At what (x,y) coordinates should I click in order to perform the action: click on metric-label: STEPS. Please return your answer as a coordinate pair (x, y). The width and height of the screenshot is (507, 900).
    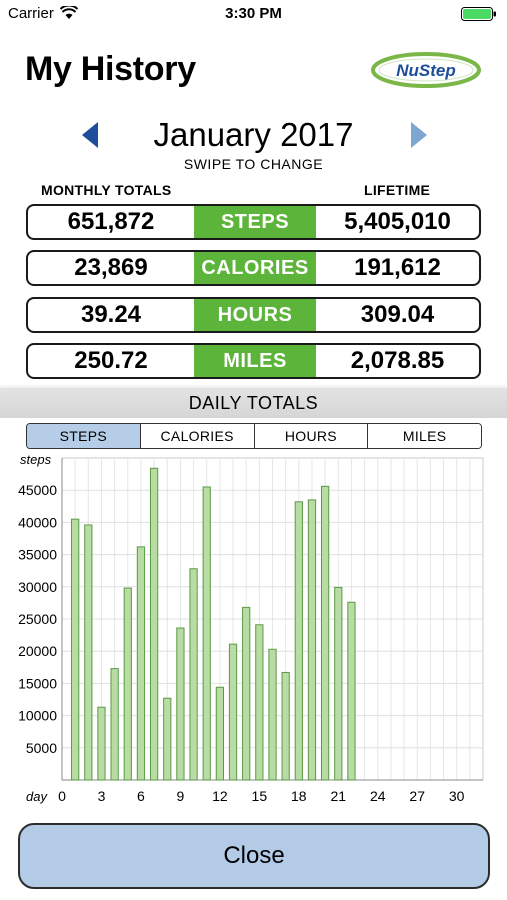
    Looking at the image, I should click on (255, 222).